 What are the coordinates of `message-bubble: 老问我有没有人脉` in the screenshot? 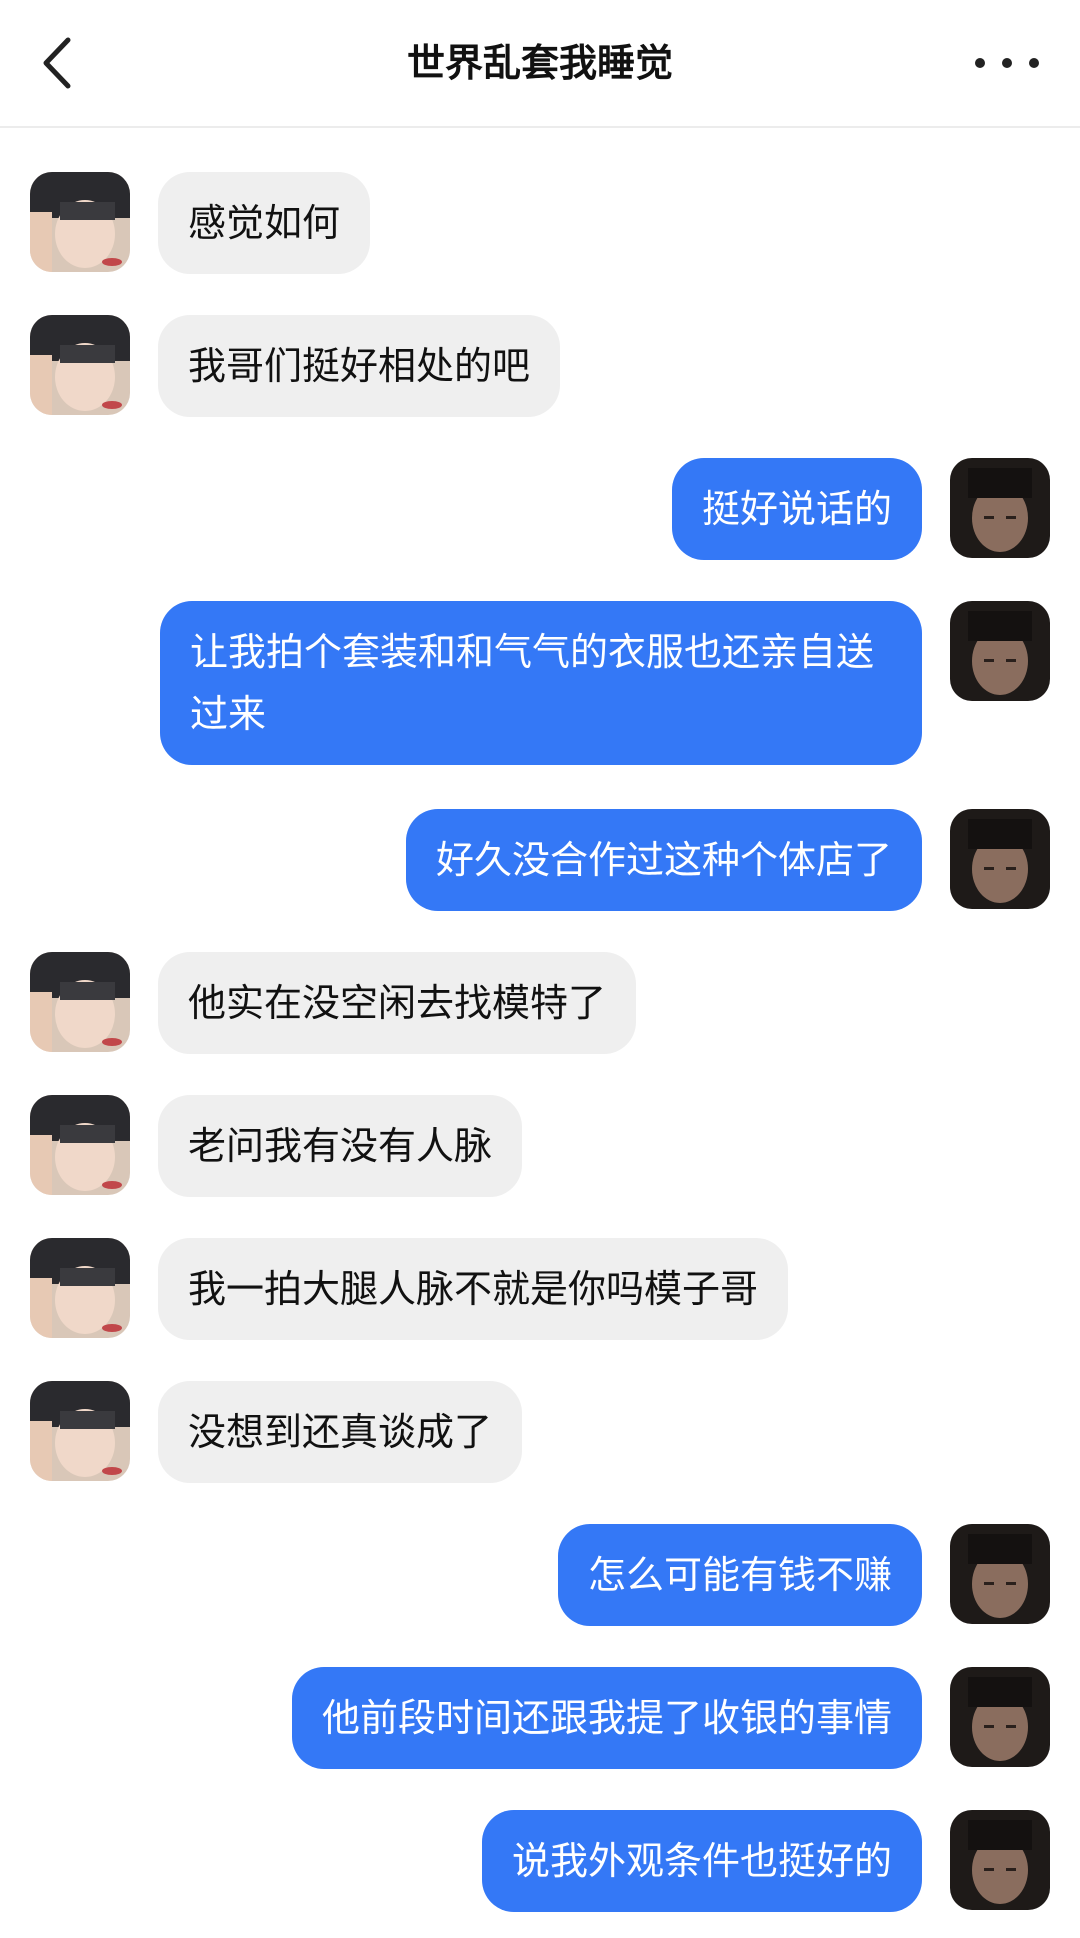 It's located at (340, 1146).